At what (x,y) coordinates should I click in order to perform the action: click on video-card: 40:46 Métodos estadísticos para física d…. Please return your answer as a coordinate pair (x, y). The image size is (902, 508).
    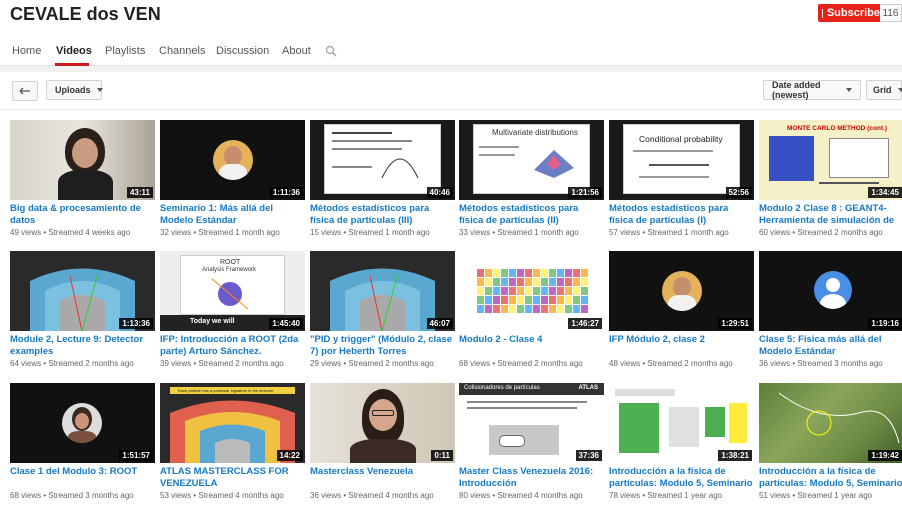
    Looking at the image, I should click on (382, 182).